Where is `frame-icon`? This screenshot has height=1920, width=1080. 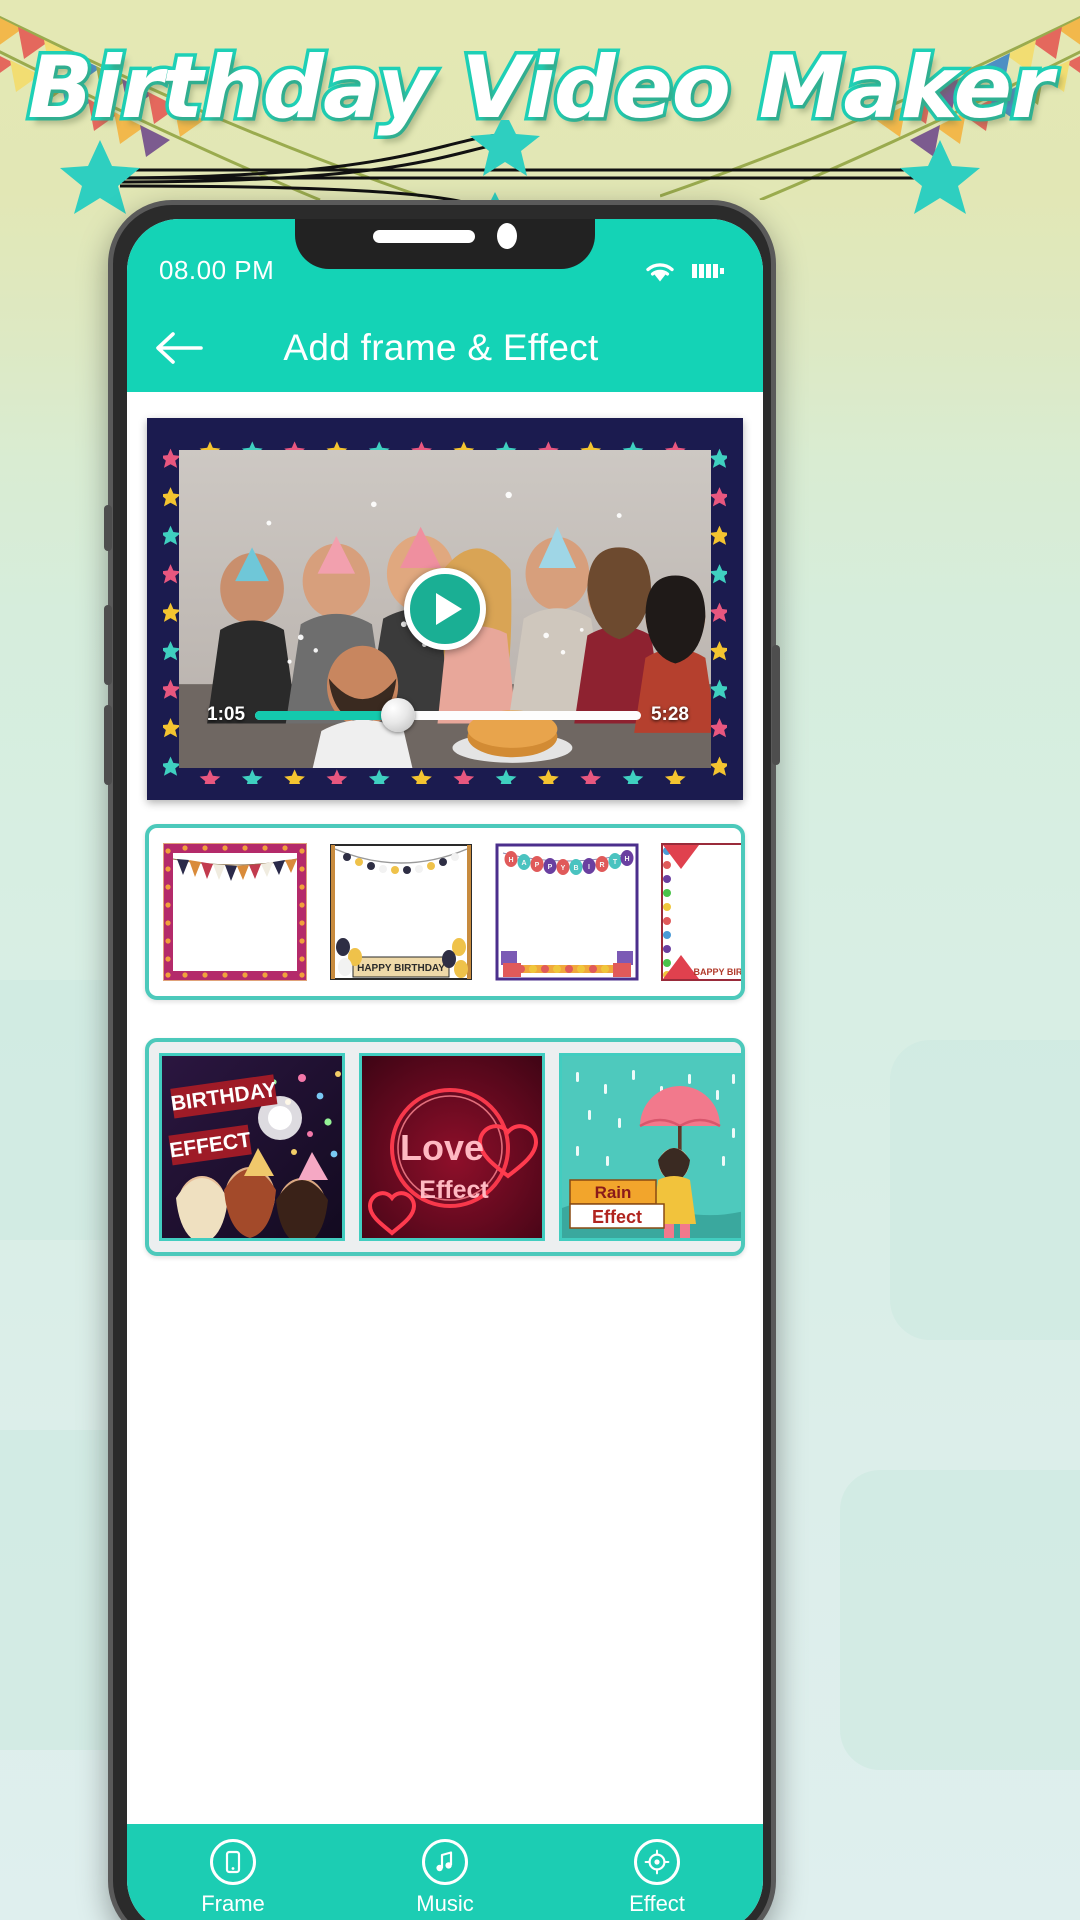 frame-icon is located at coordinates (233, 1862).